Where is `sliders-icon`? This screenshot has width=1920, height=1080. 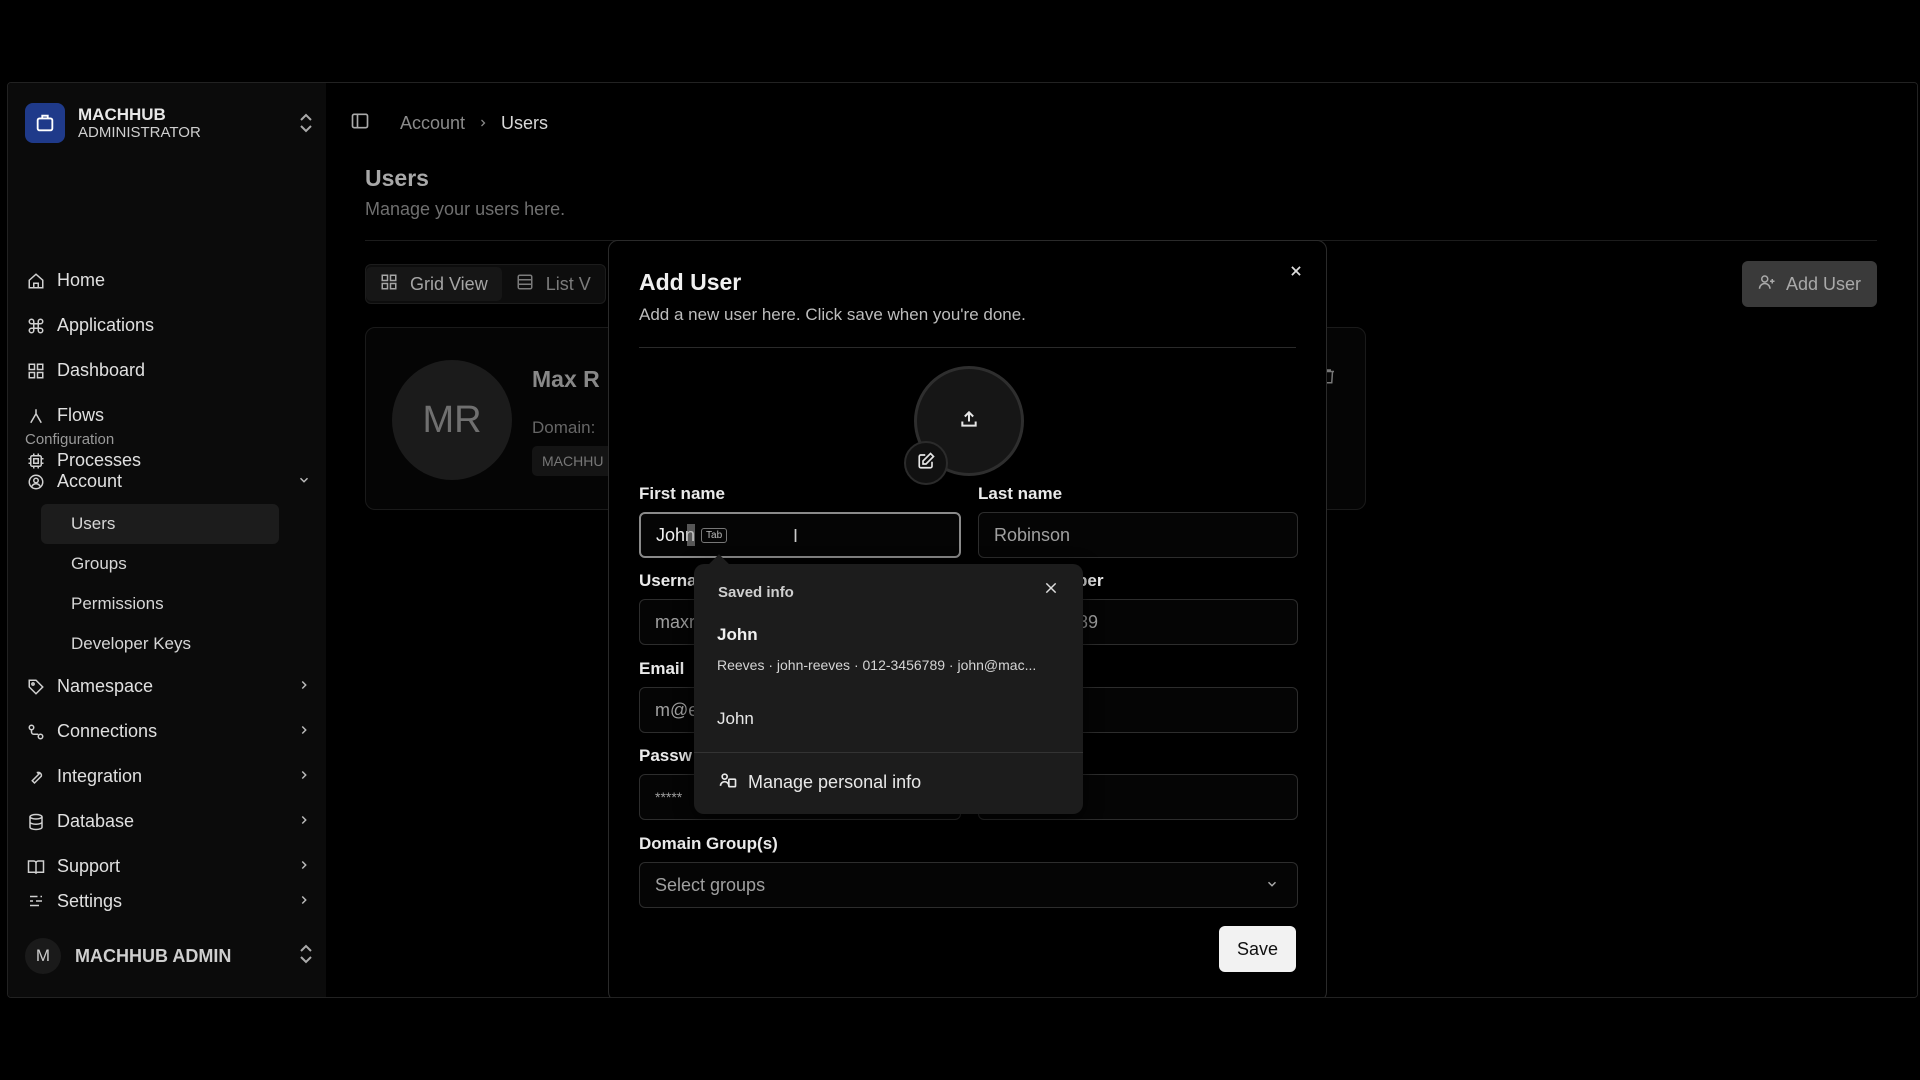 sliders-icon is located at coordinates (36, 901).